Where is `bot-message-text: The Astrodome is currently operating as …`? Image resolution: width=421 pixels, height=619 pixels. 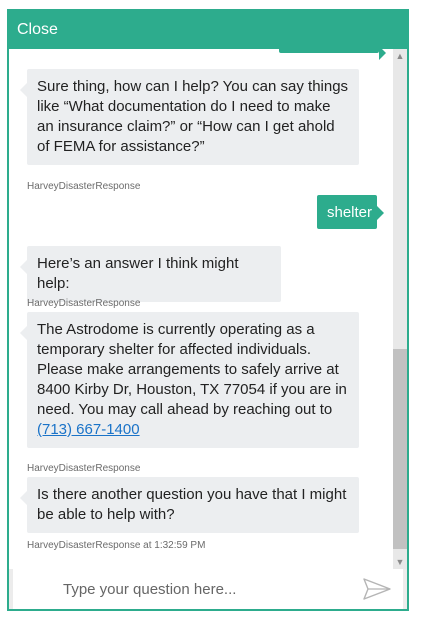
bot-message-text: The Astrodome is currently operating as … is located at coordinates (192, 369).